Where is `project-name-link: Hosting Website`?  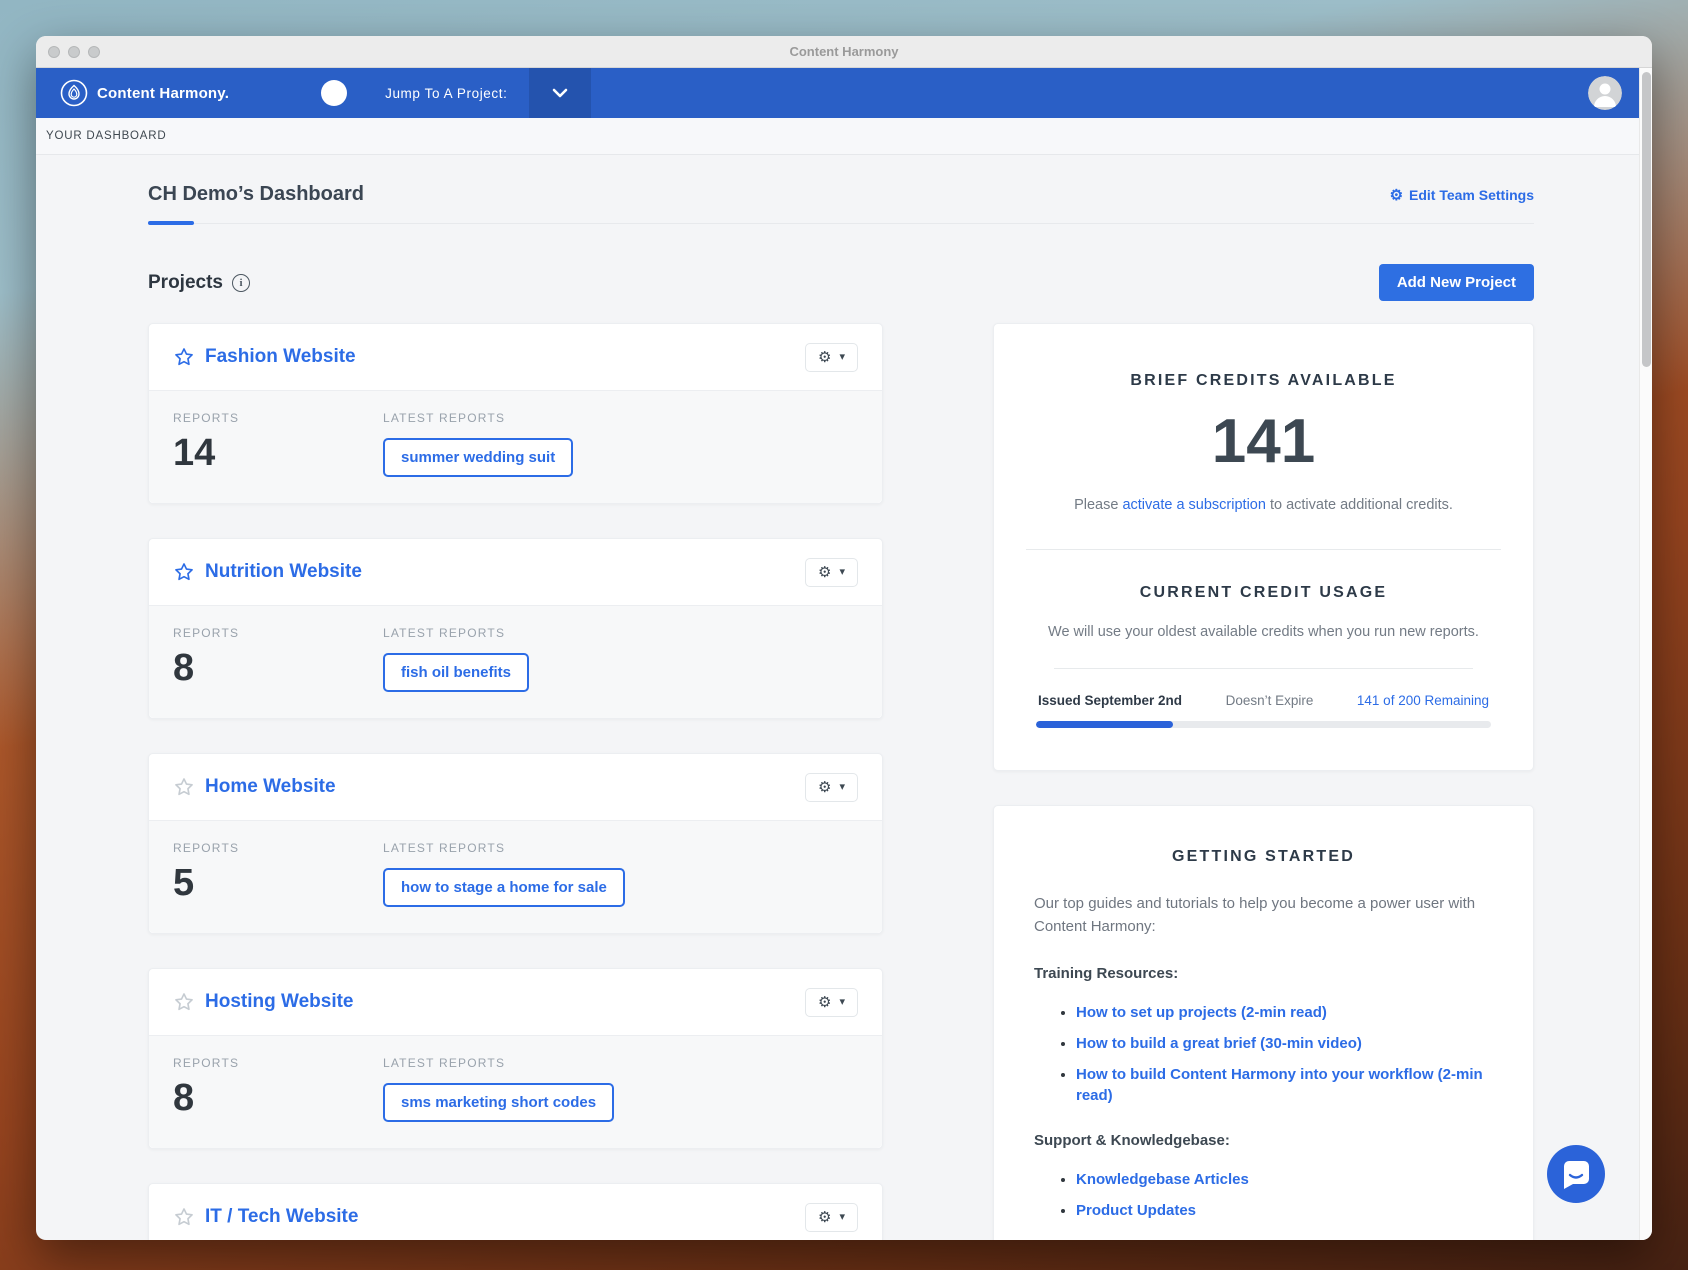 project-name-link: Hosting Website is located at coordinates (279, 1002).